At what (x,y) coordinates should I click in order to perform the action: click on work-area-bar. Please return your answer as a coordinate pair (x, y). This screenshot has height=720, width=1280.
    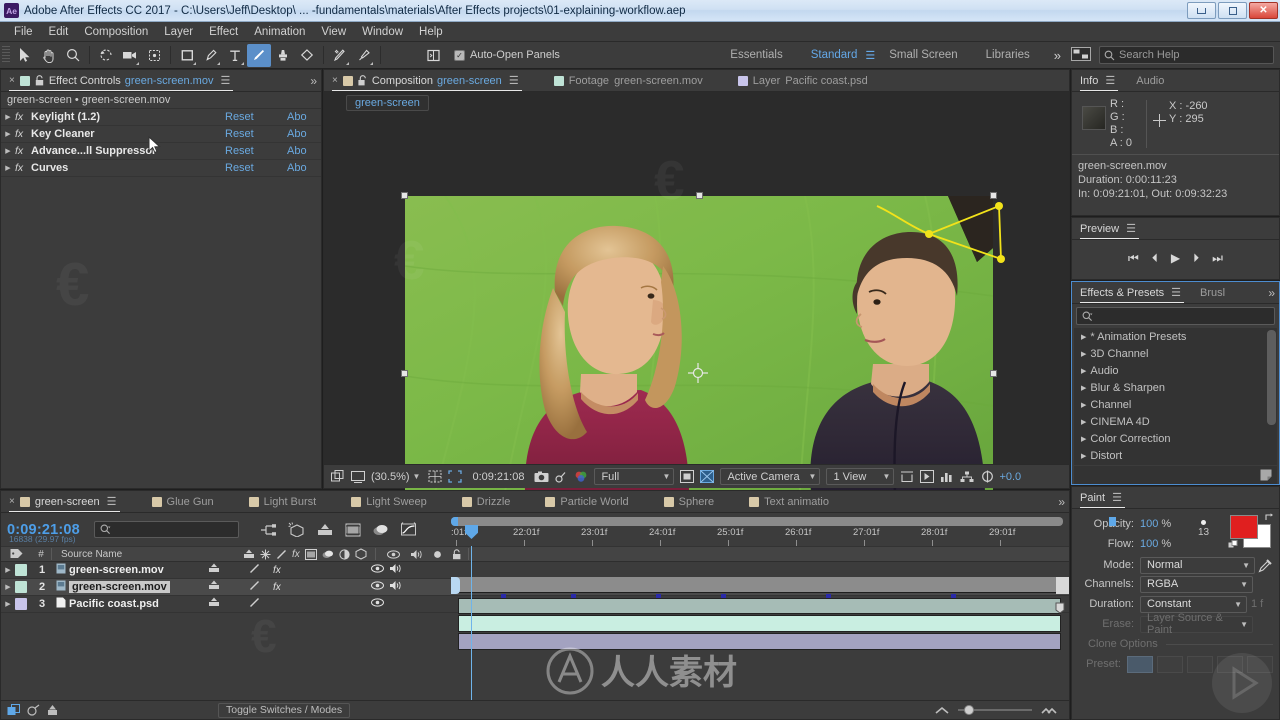
    Looking at the image, I should click on (760, 585).